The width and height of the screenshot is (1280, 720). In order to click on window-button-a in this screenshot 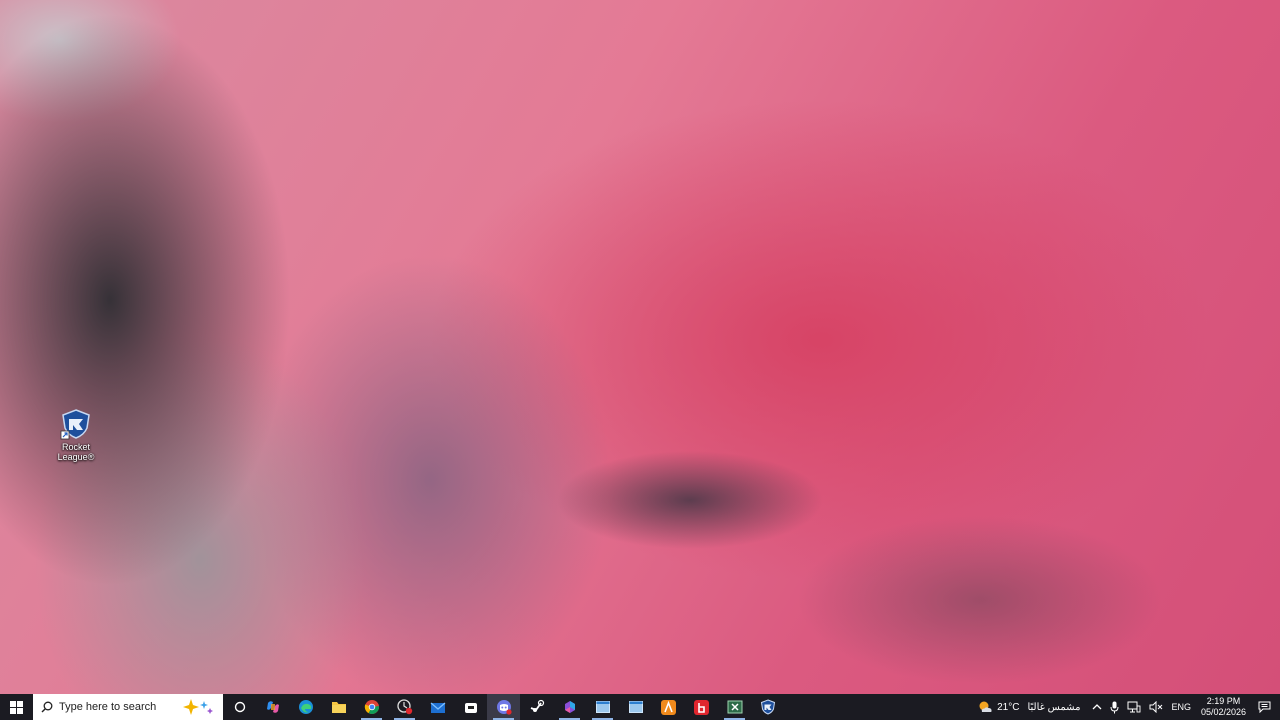, I will do `click(602, 707)`.